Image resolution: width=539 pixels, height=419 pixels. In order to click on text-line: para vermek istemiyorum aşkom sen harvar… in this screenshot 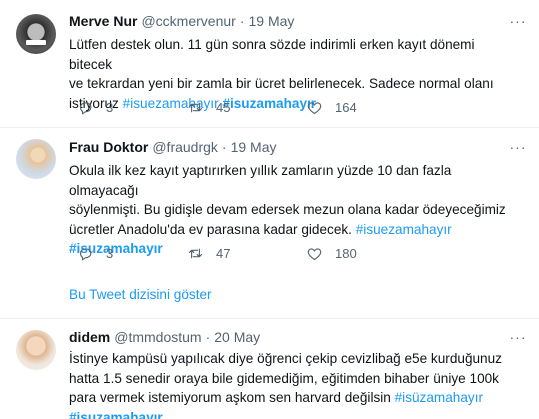, I will do `click(232, 397)`.